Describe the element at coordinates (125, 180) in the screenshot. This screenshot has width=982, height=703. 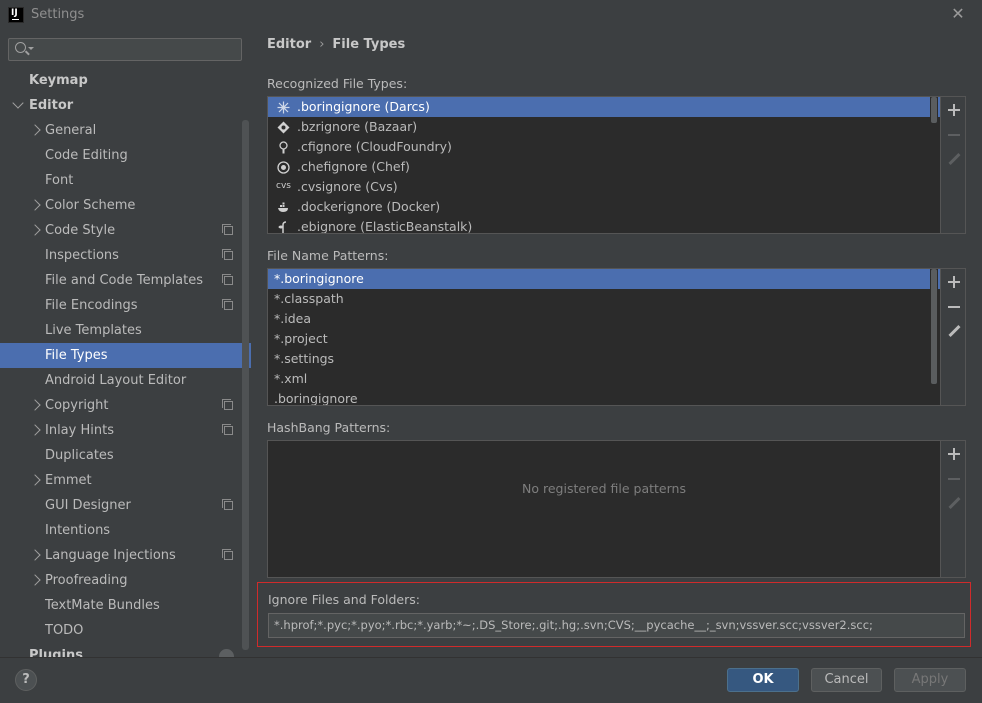
I see `sidebar-item-font: Font` at that location.